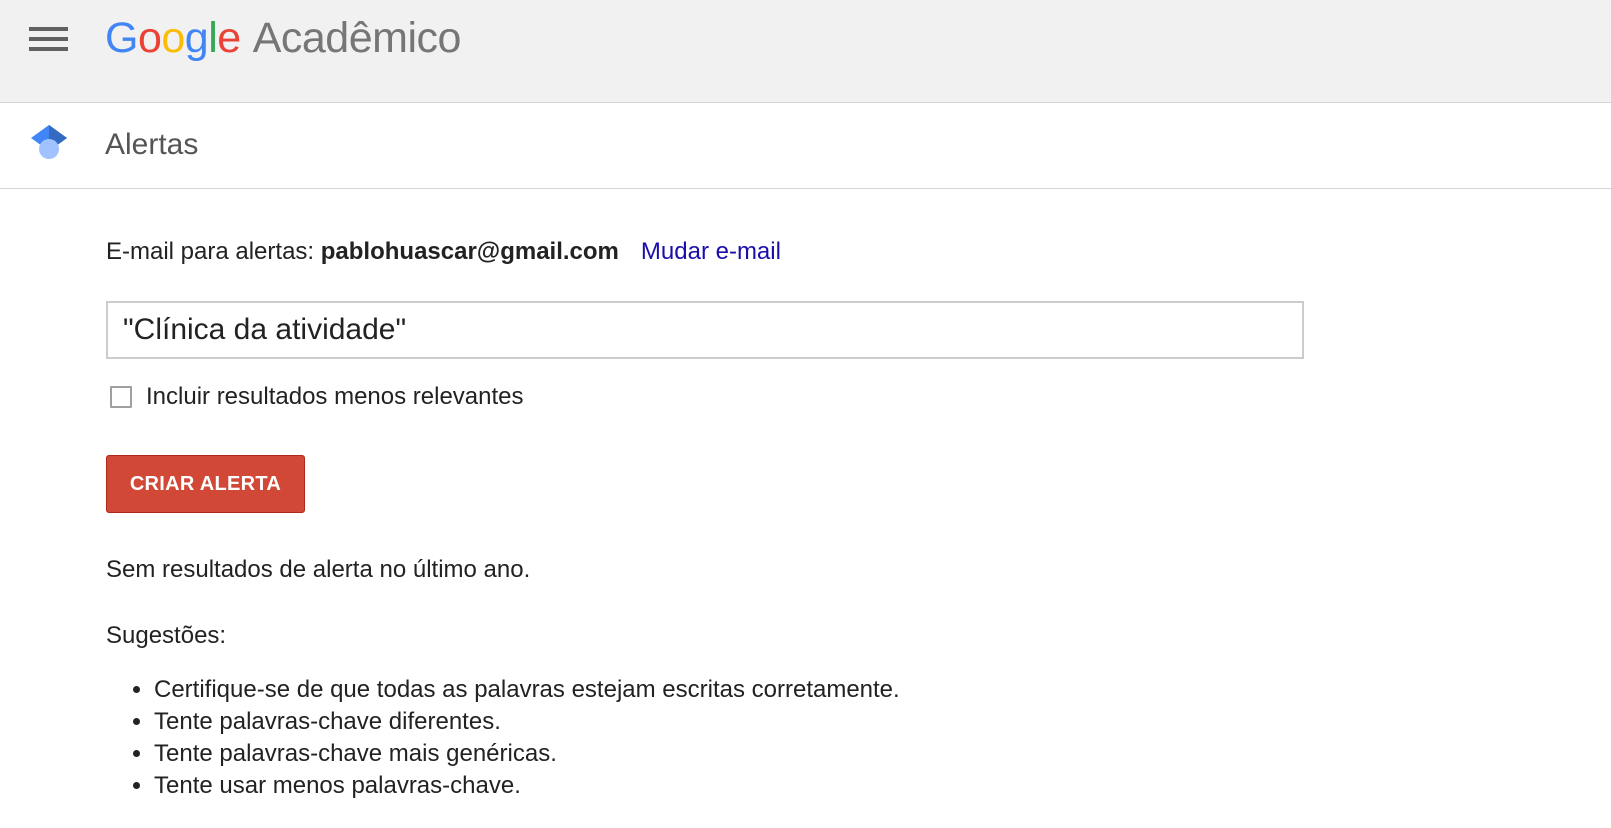 Image resolution: width=1611 pixels, height=828 pixels. What do you see at coordinates (705, 330) in the screenshot?
I see `alert-query-input` at bounding box center [705, 330].